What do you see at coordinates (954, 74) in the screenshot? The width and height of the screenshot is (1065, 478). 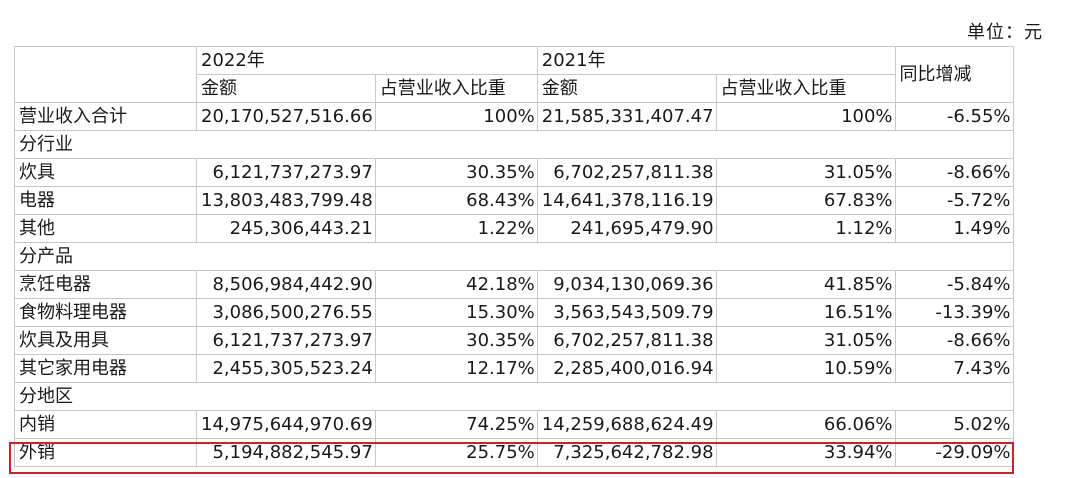 I see `header-yoy: 同比增减` at bounding box center [954, 74].